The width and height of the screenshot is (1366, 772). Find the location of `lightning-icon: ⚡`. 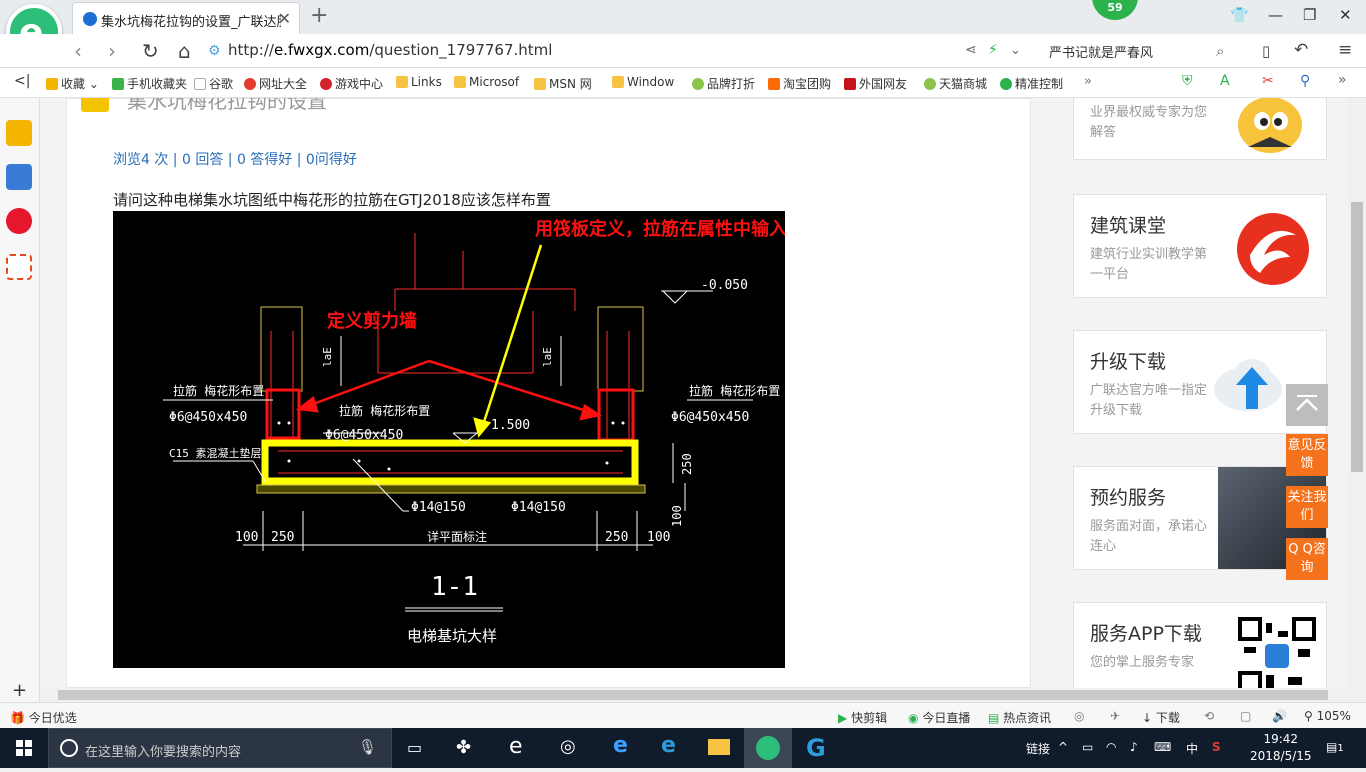

lightning-icon: ⚡ is located at coordinates (993, 50).